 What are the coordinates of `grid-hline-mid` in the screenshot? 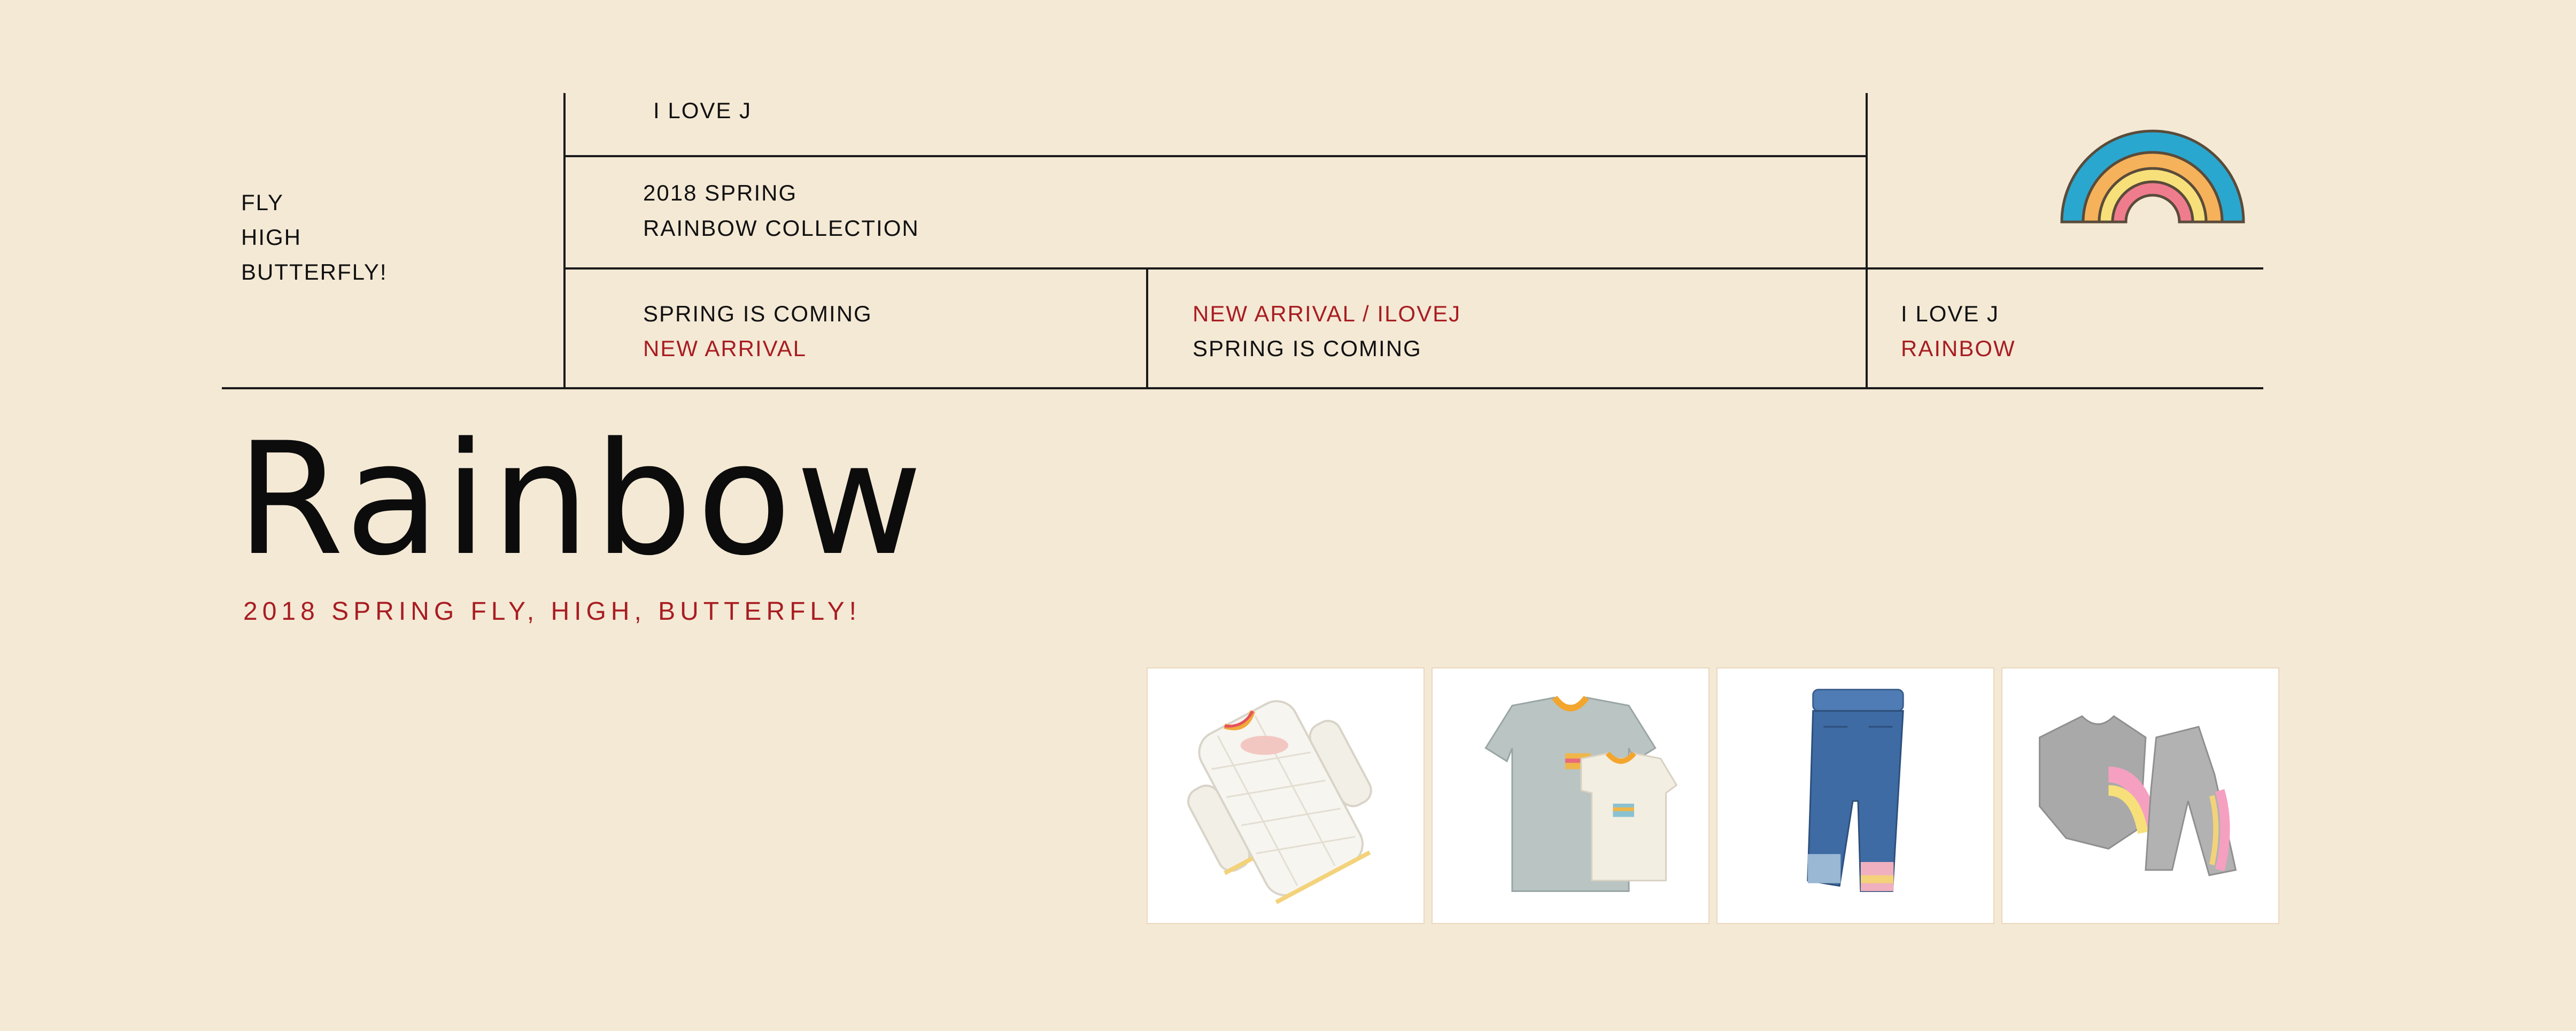 It's located at (1413, 268).